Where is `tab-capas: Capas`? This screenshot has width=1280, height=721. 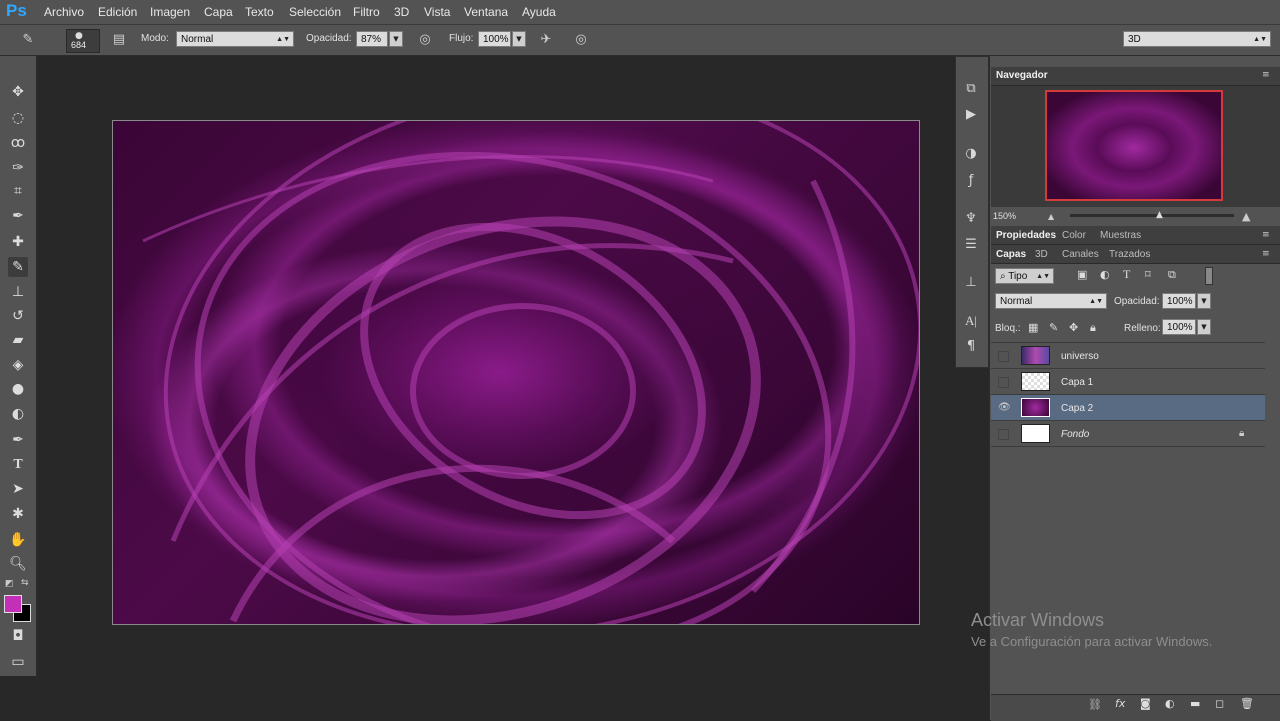 tab-capas: Capas is located at coordinates (1011, 254).